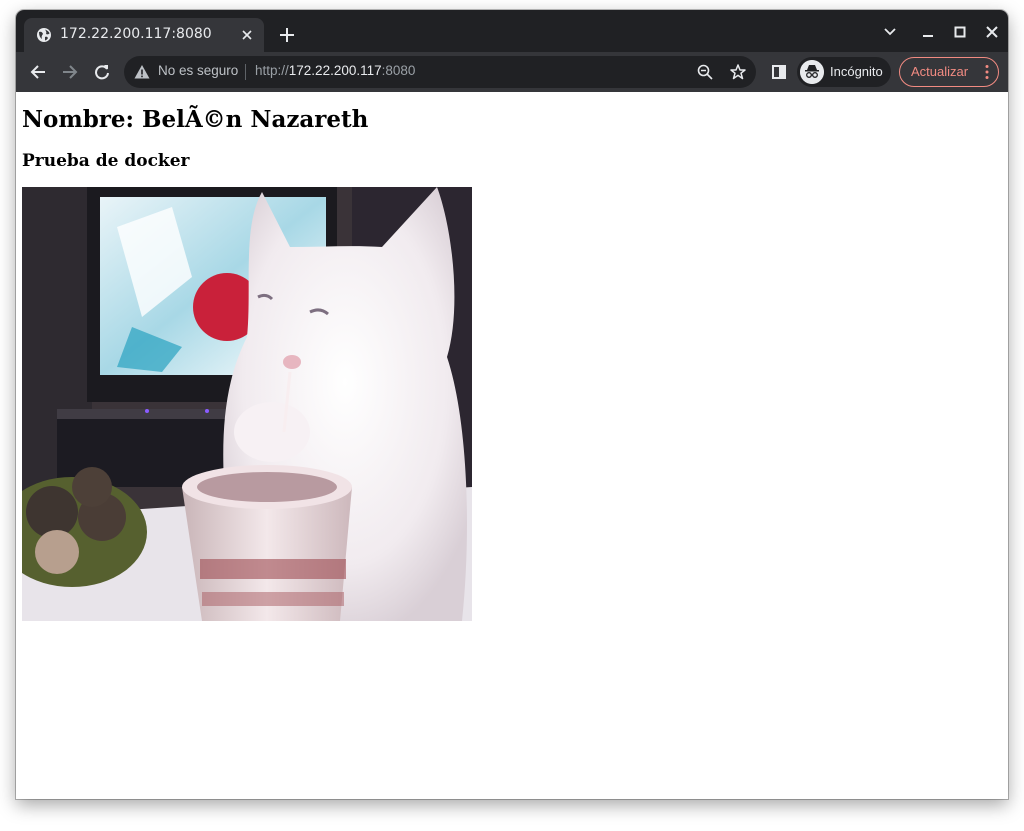 This screenshot has width=1024, height=831. Describe the element at coordinates (960, 32) in the screenshot. I see `maximize-icon` at that location.